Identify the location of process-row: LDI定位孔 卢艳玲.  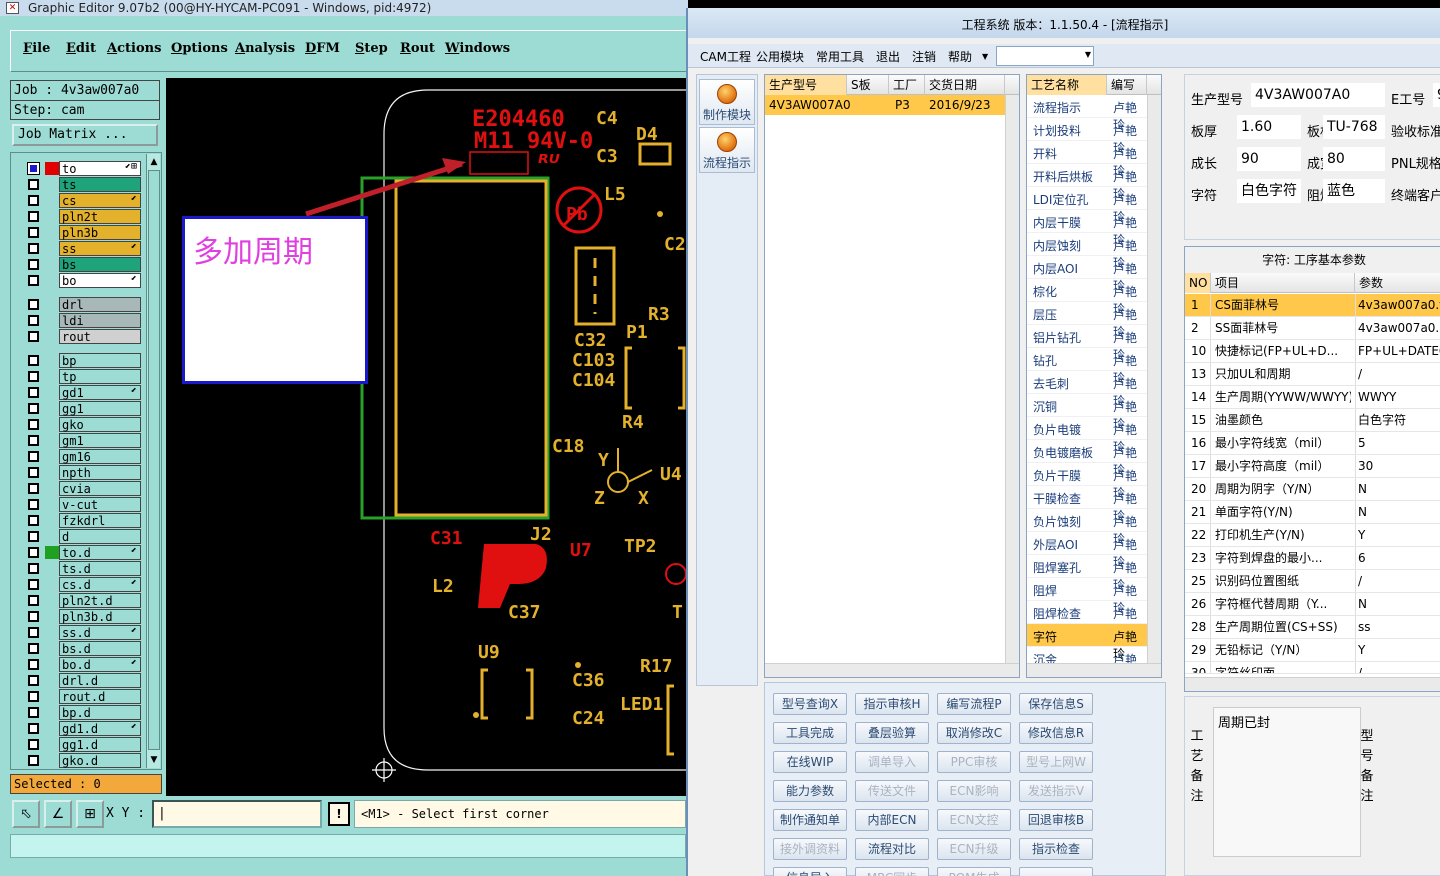
(1087, 205).